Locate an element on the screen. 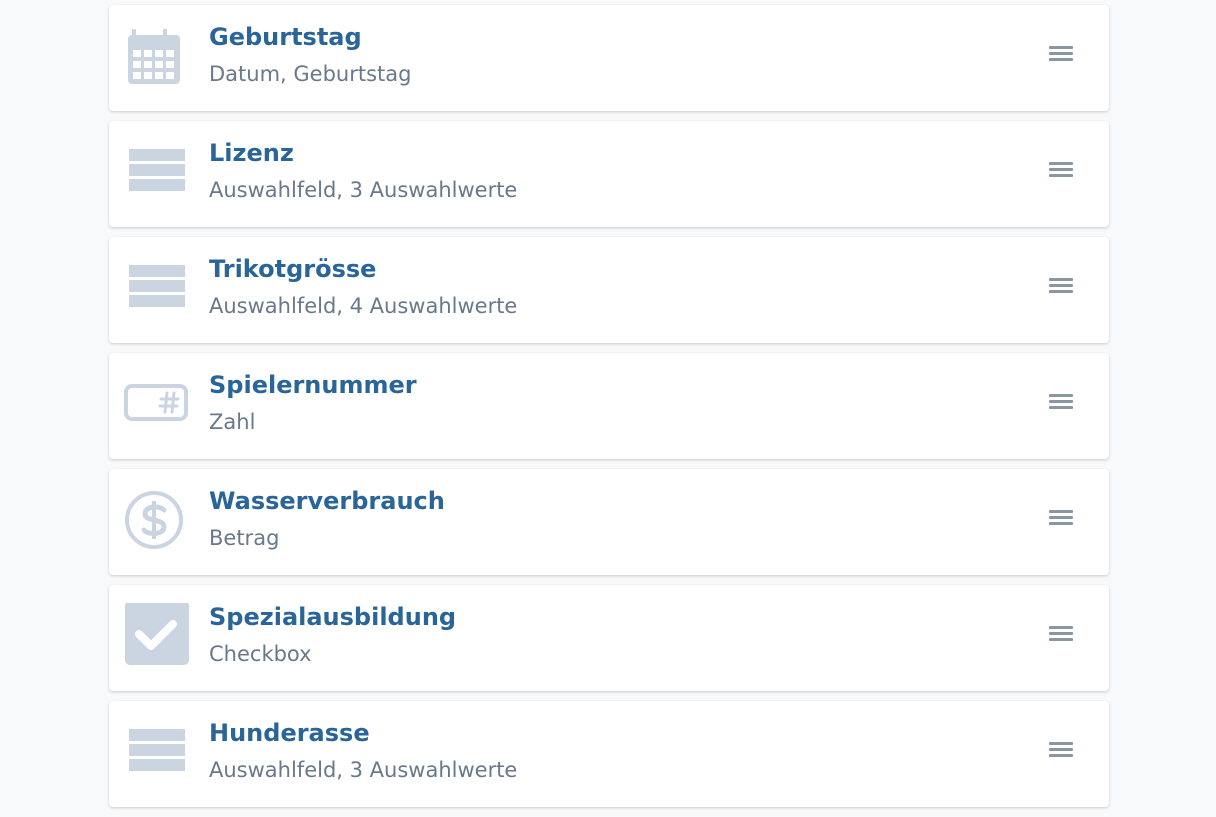  field-card-spielernummer: Spielernummer Zahl is located at coordinates (609, 406).